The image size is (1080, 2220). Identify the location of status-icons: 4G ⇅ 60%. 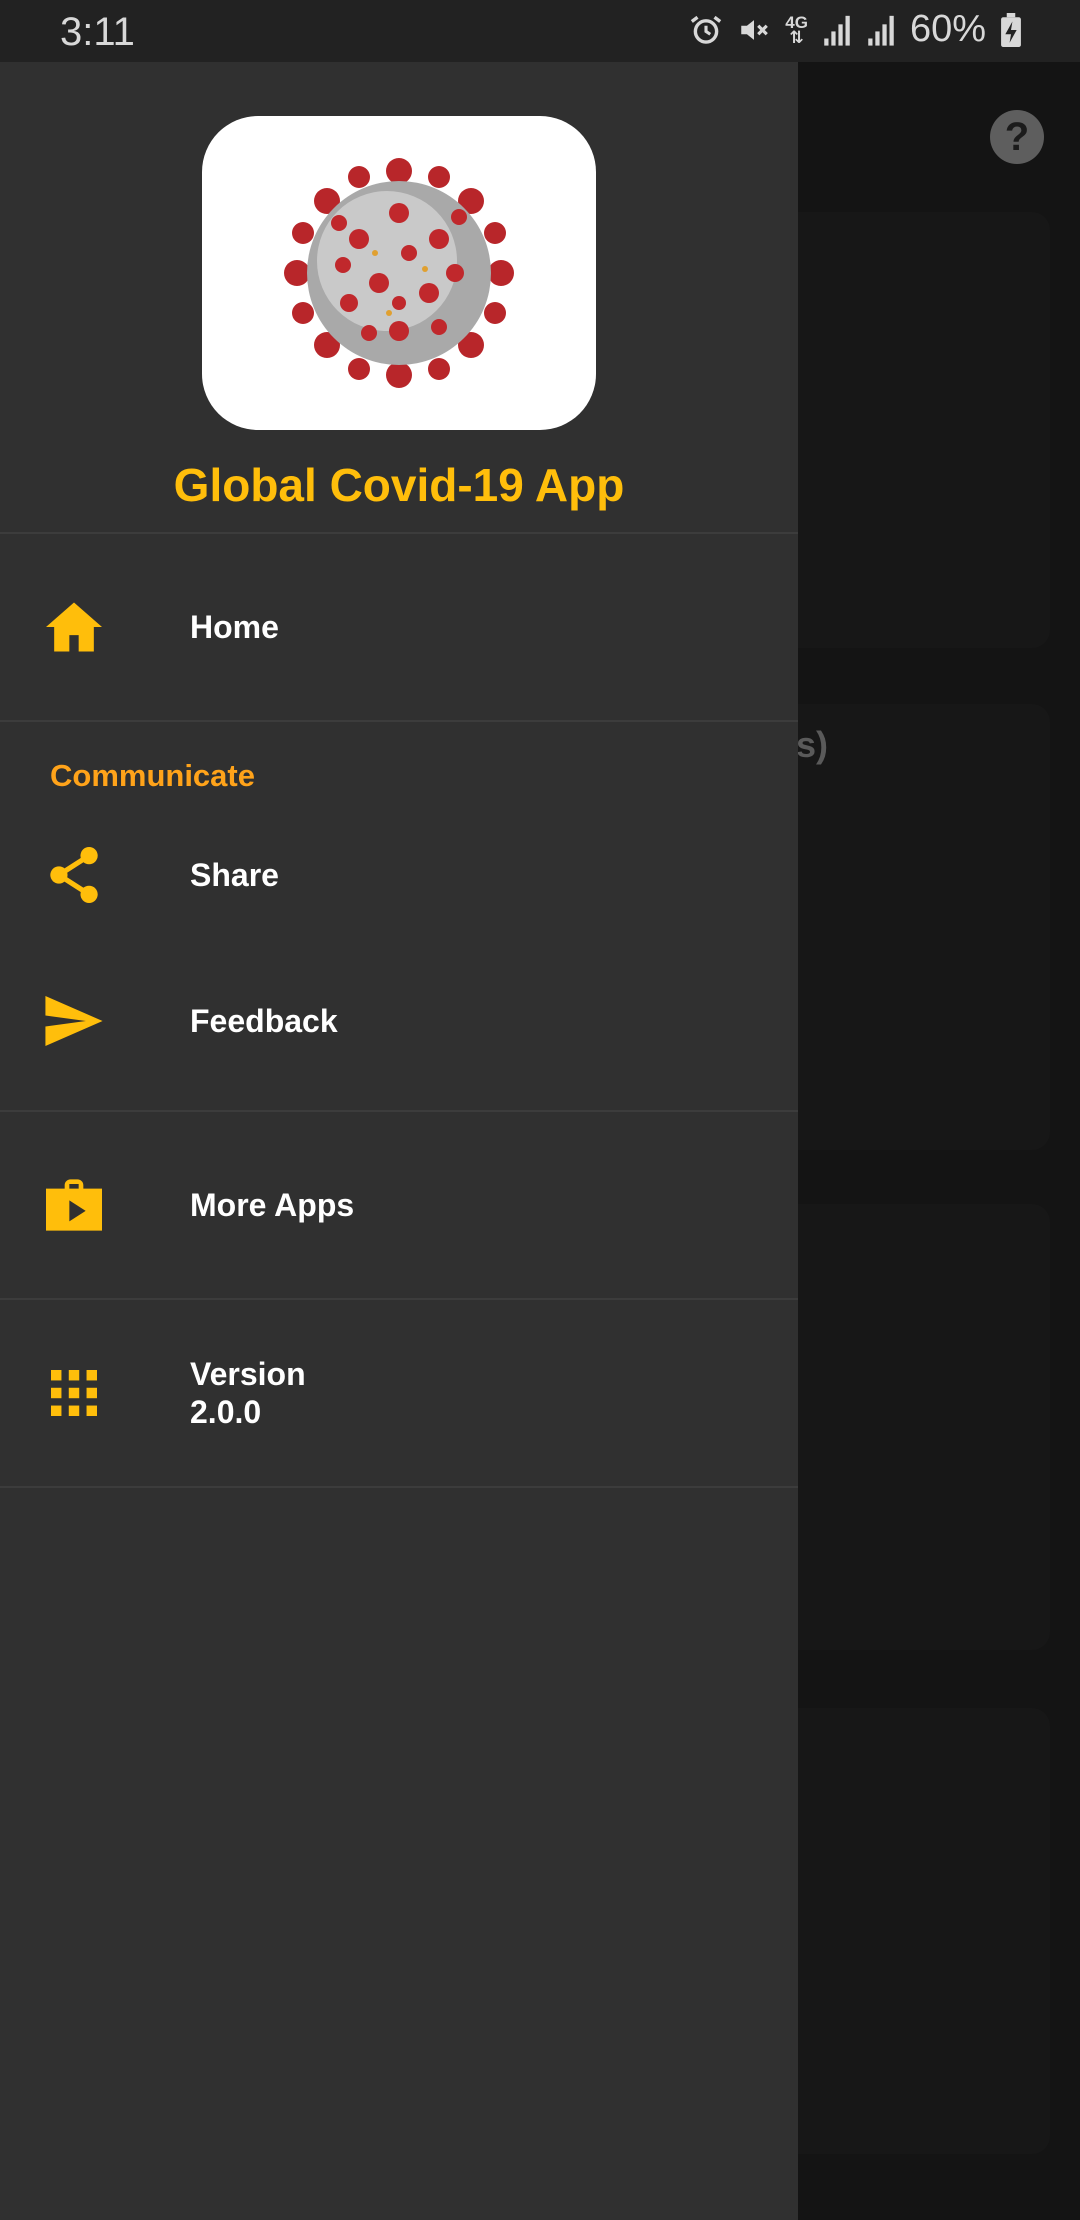
(855, 29).